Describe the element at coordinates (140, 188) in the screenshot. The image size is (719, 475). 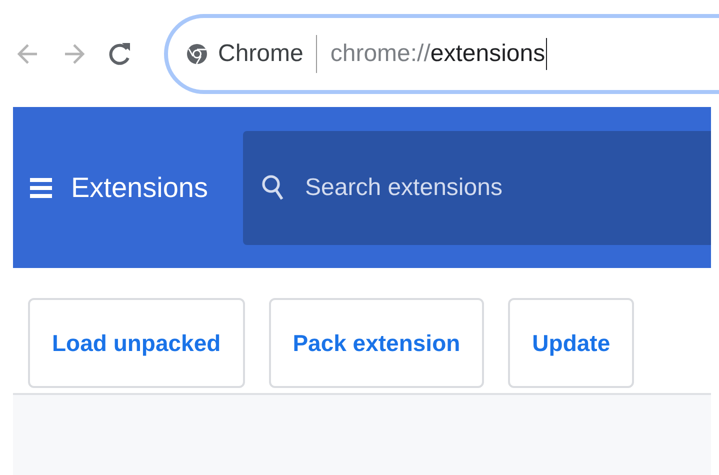
I see `page-title: Extensions` at that location.